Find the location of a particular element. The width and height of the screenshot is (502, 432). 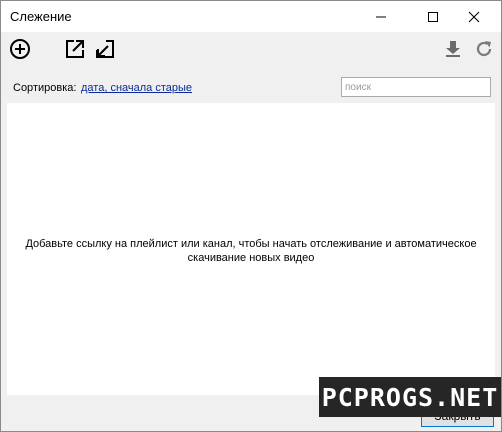

import-icon is located at coordinates (105, 49).